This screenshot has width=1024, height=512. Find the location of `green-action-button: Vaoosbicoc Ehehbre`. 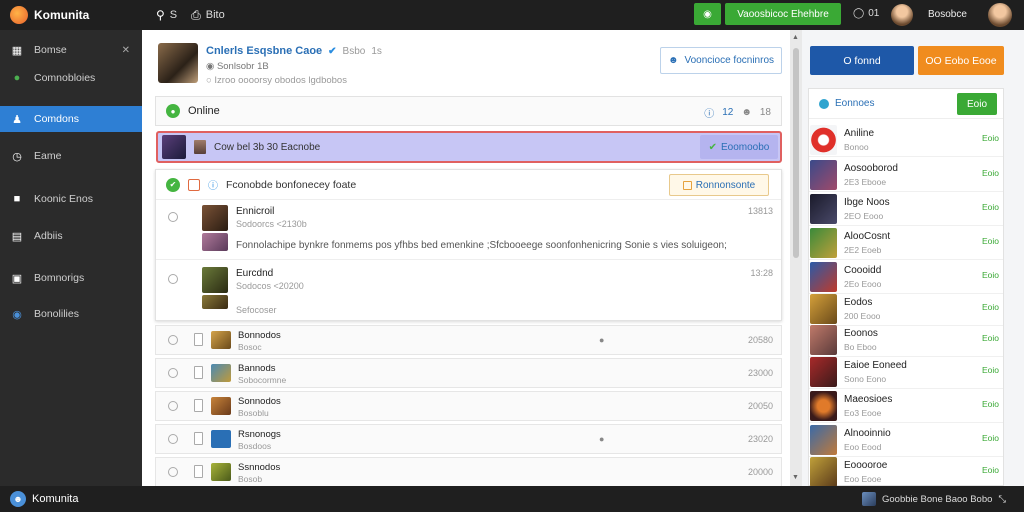

green-action-button: Vaoosbicoc Ehehbre is located at coordinates (783, 14).